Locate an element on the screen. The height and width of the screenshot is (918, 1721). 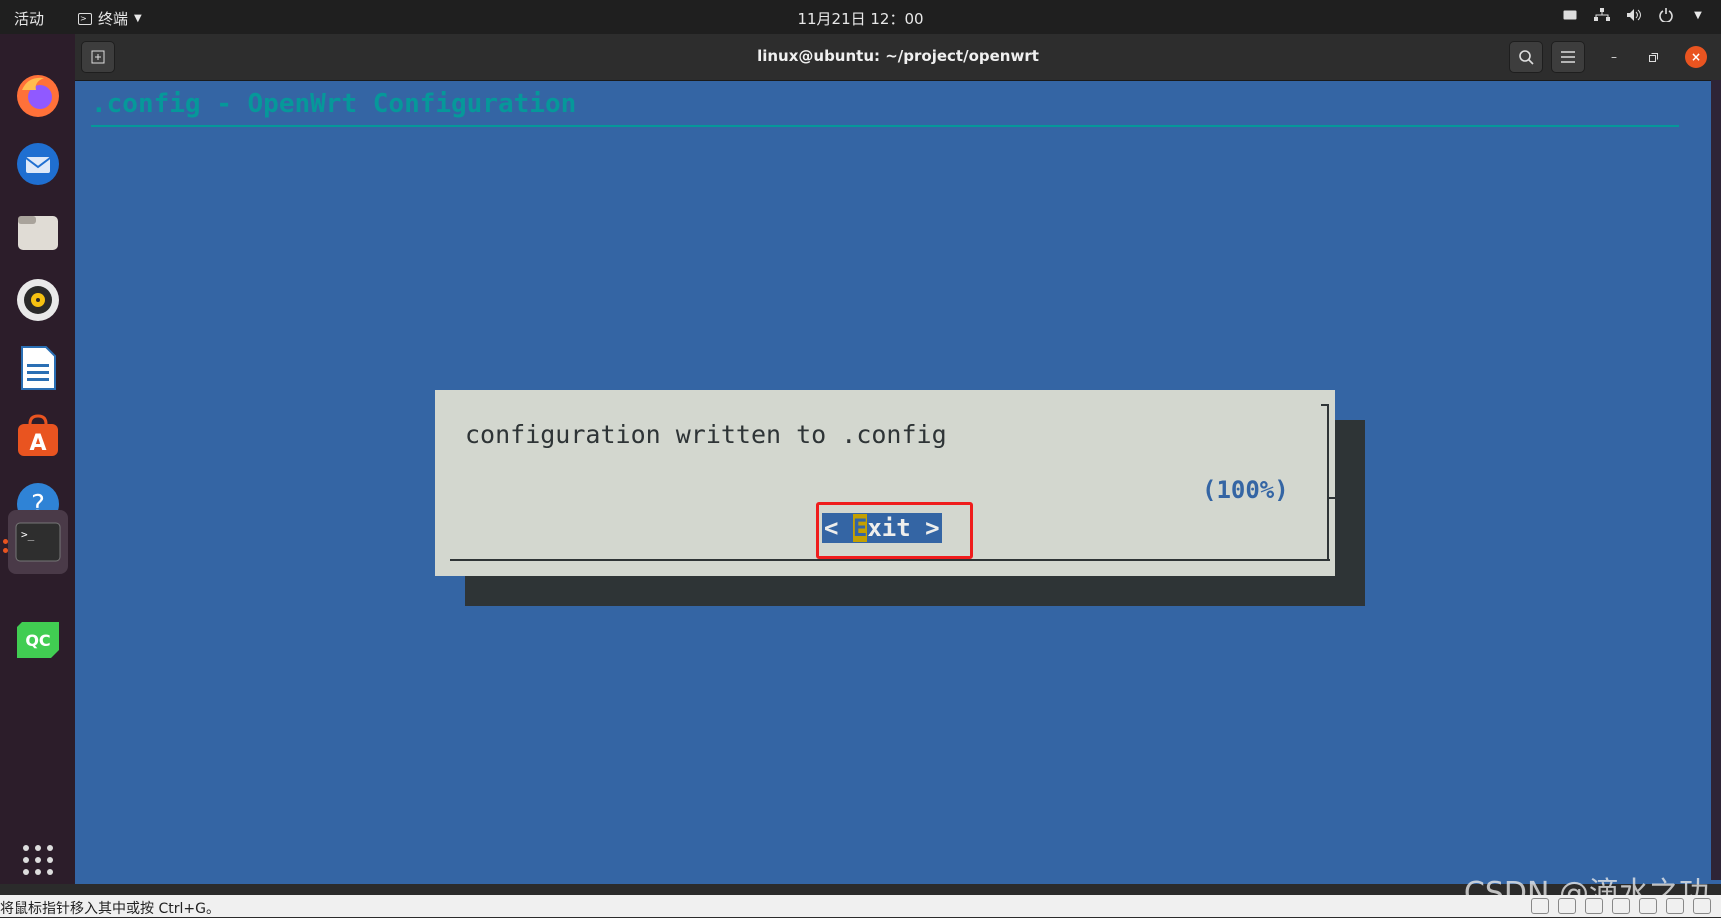
network-icon is located at coordinates (1602, 15).